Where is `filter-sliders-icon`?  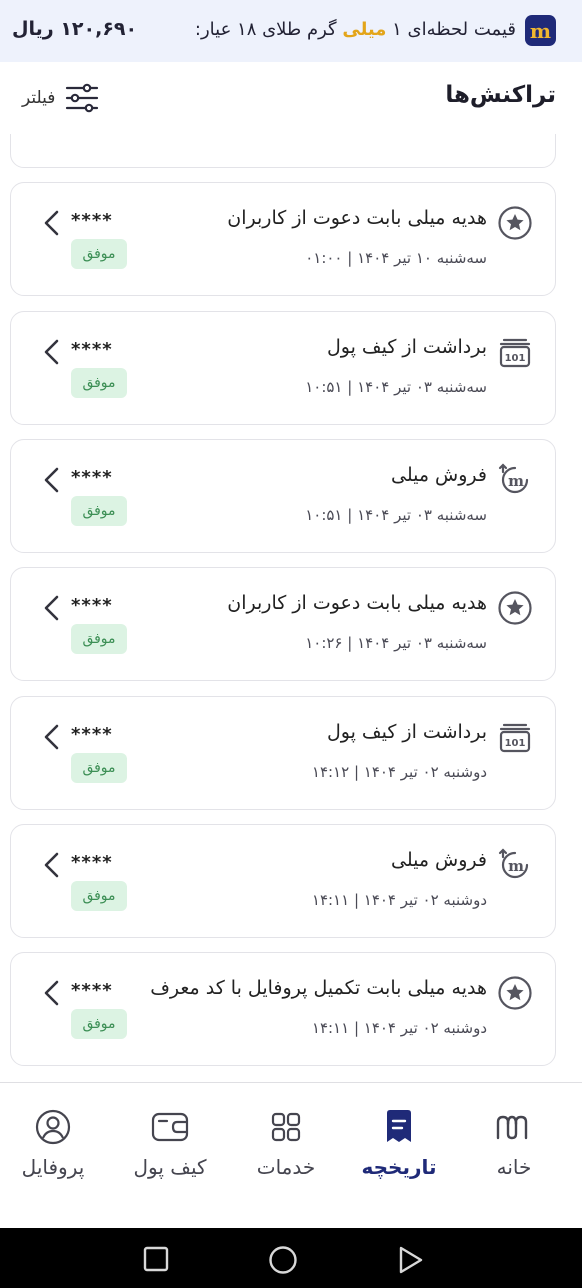
filter-sliders-icon is located at coordinates (82, 98).